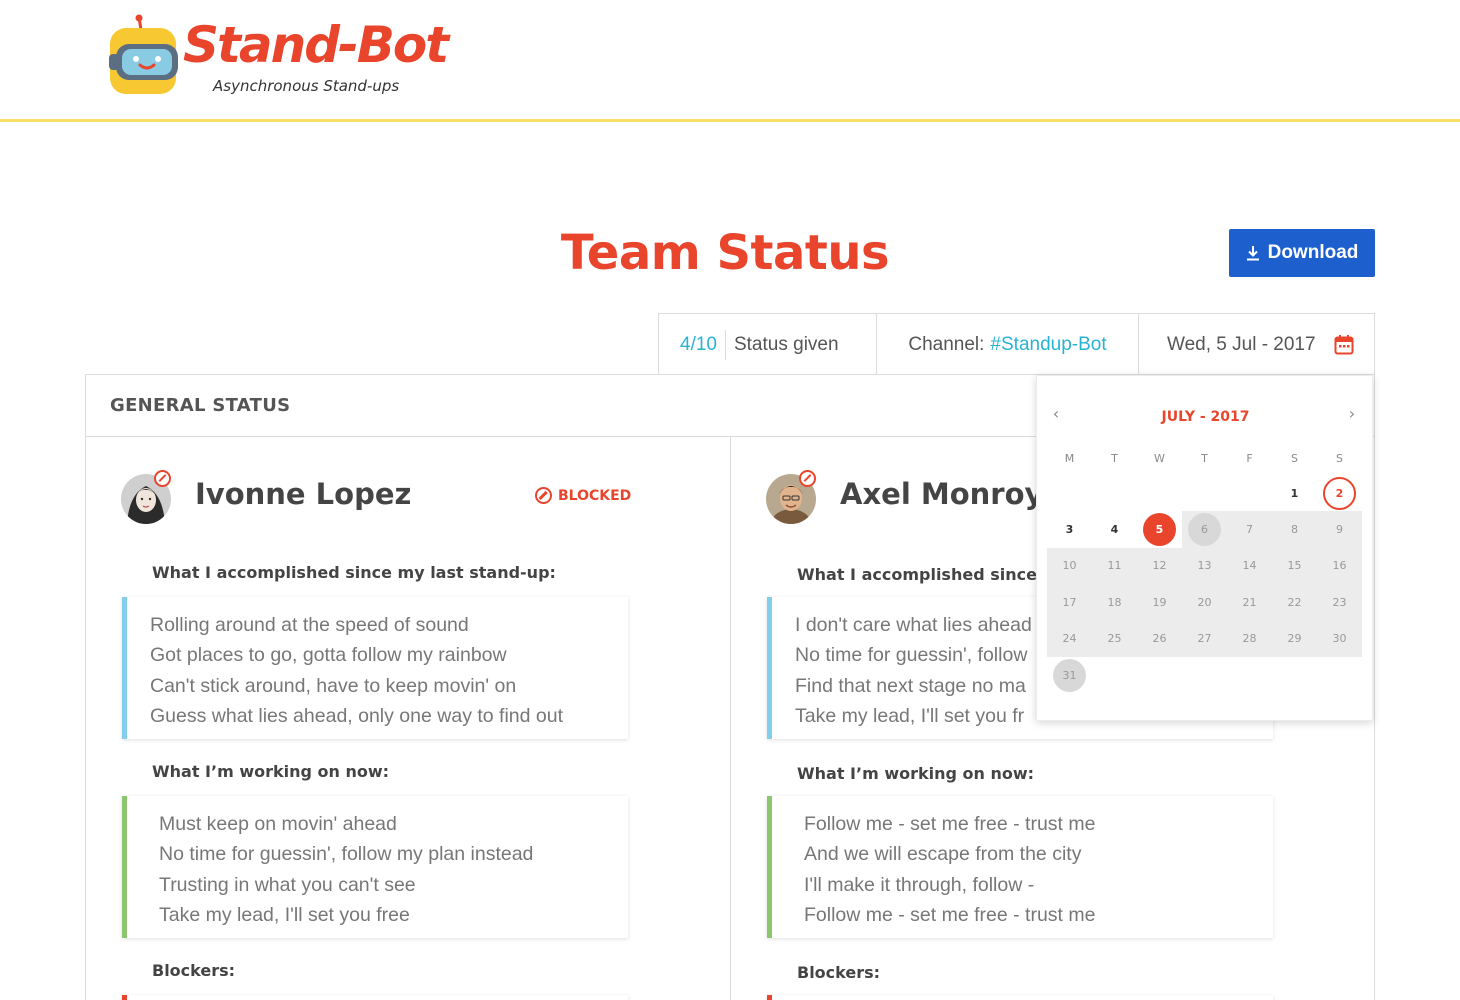 This screenshot has height=1000, width=1460. What do you see at coordinates (943, 854) in the screenshot?
I see `answer-line: And we will escape from the city` at bounding box center [943, 854].